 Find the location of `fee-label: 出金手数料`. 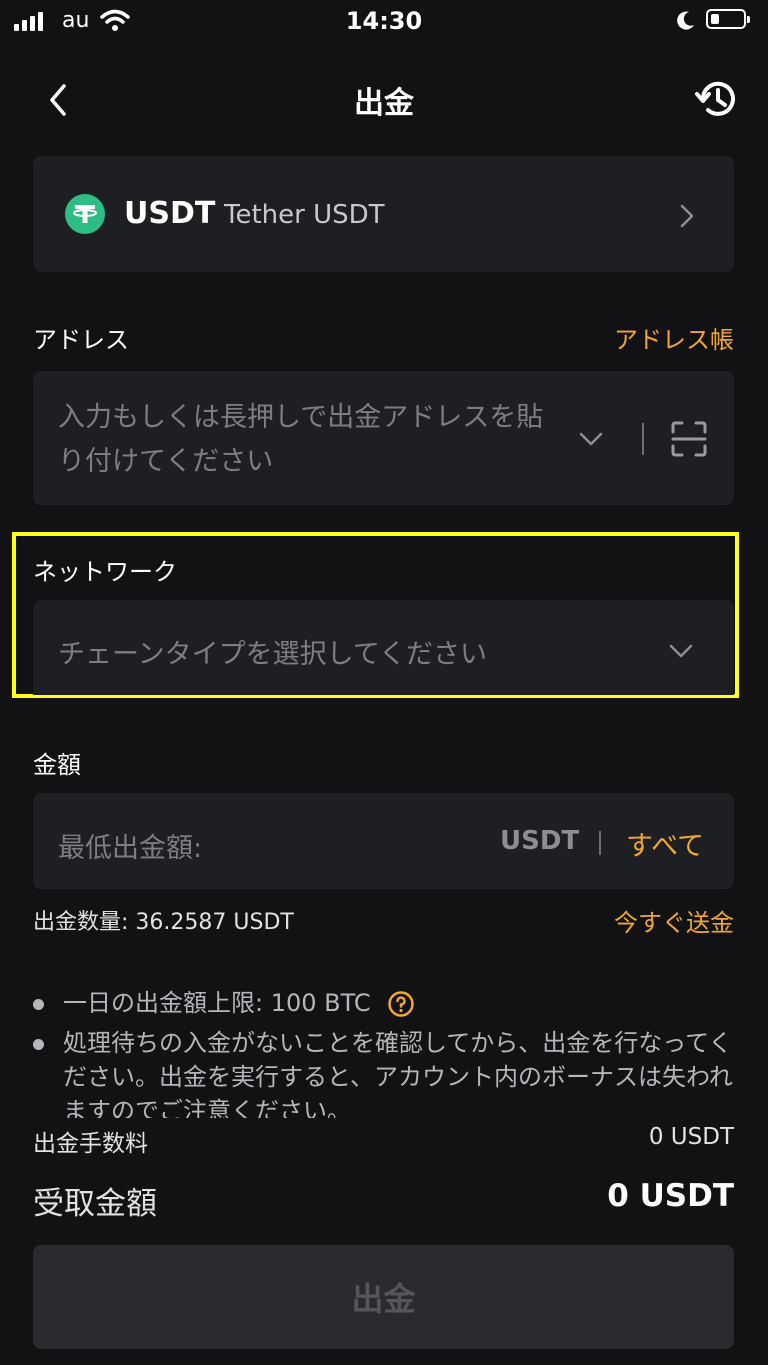

fee-label: 出金手数料 is located at coordinates (90, 1144).